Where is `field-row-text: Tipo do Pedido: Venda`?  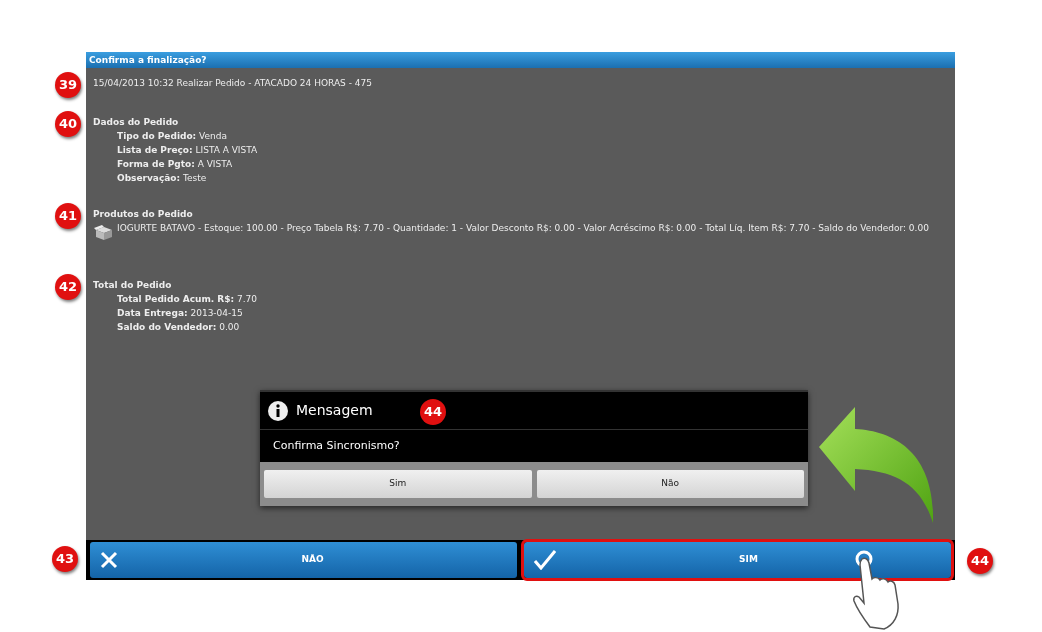
field-row-text: Tipo do Pedido: Venda is located at coordinates (172, 136).